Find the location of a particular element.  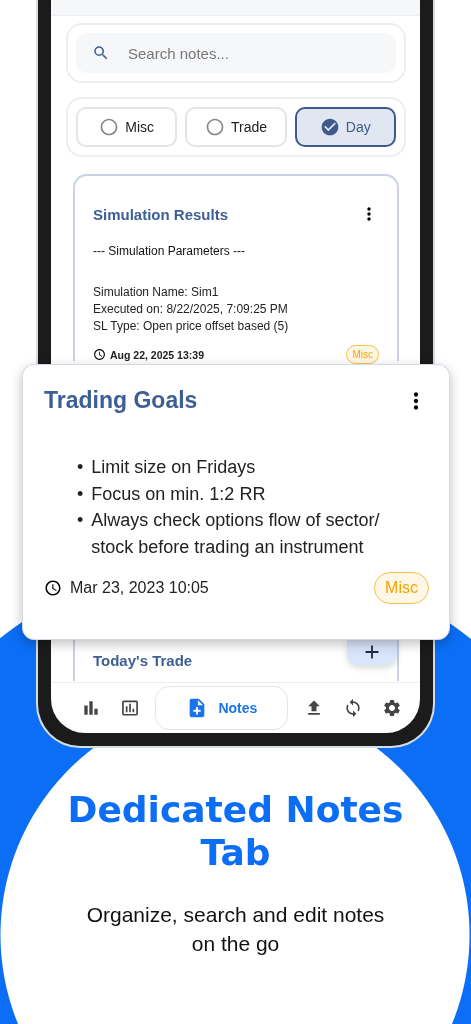

note-line: Executed on: 8/22/2025, 7:09:25 PM is located at coordinates (191, 309).